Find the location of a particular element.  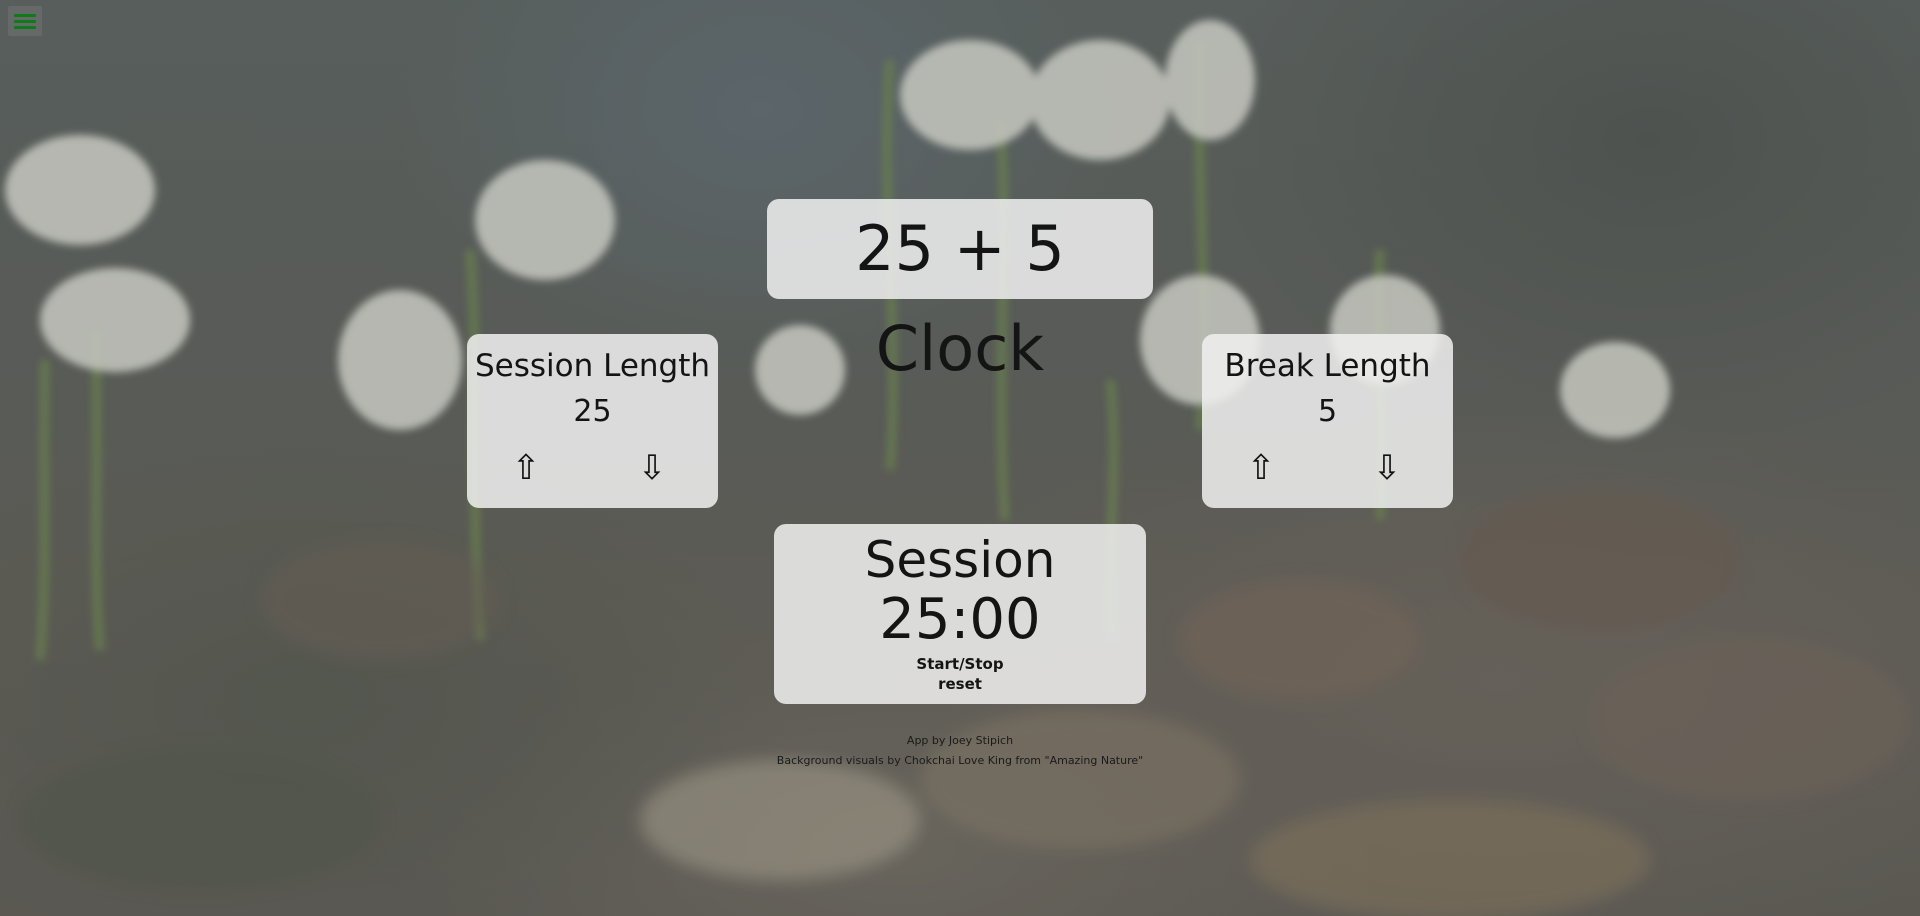

time-left: 25:00 is located at coordinates (960, 619).